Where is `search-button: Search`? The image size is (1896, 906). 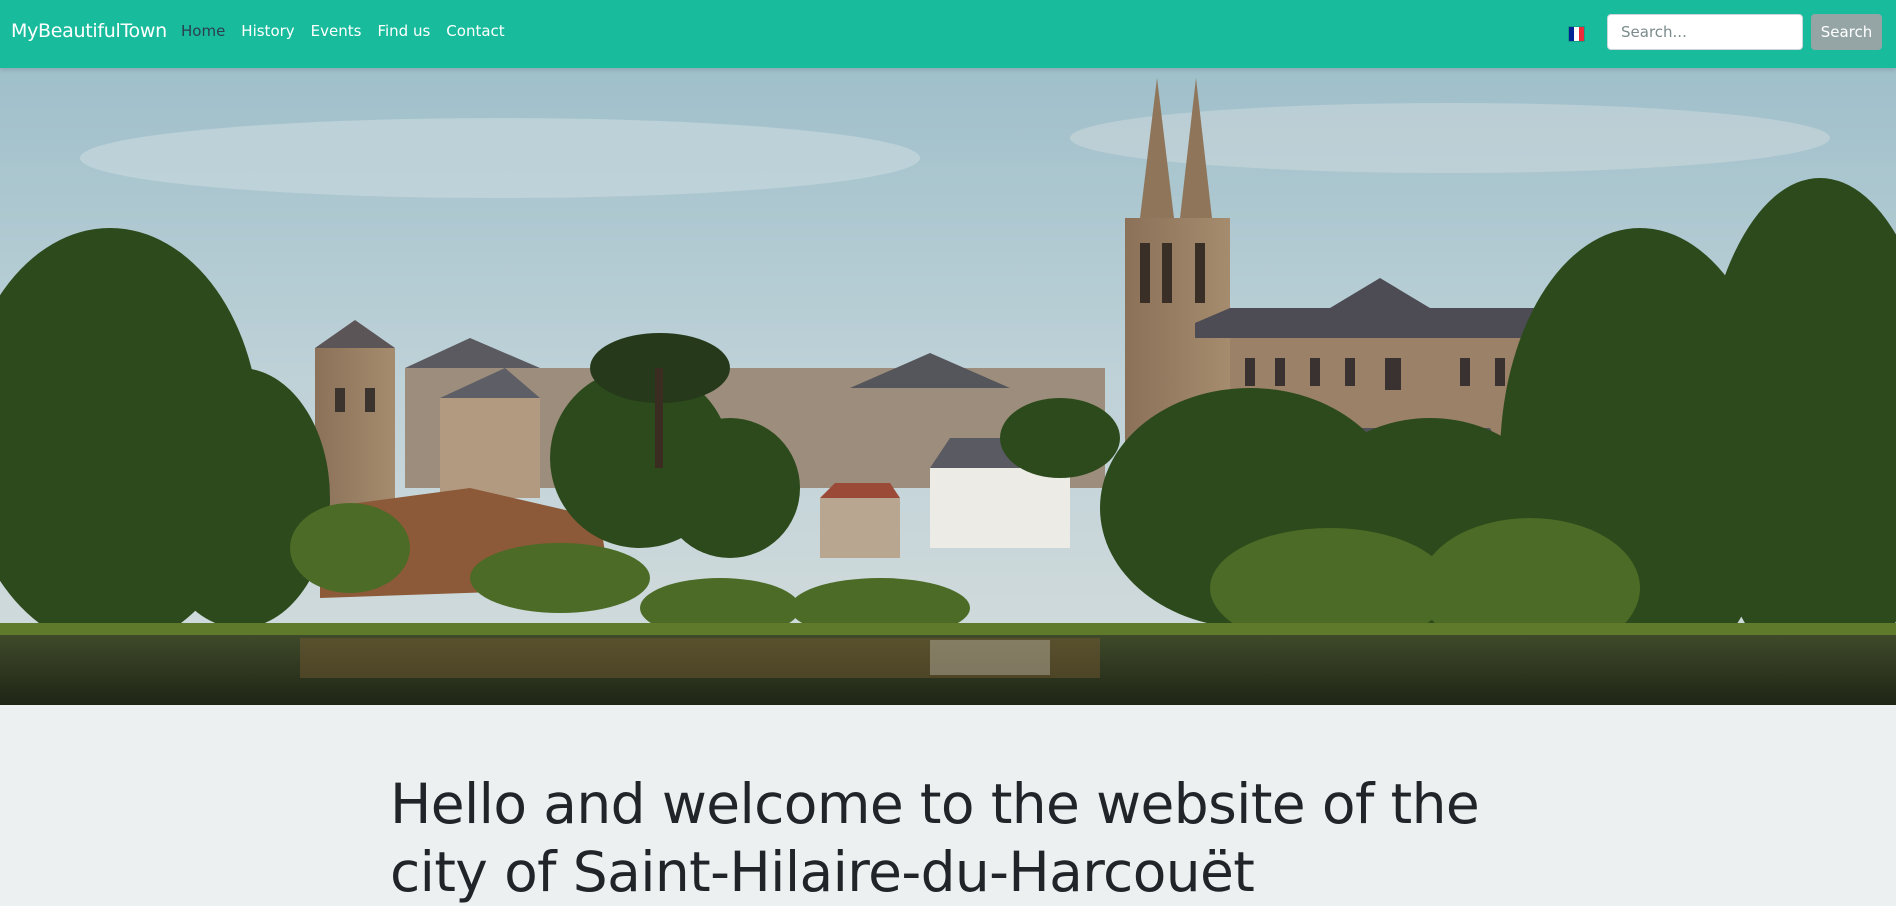
search-button: Search is located at coordinates (1846, 32).